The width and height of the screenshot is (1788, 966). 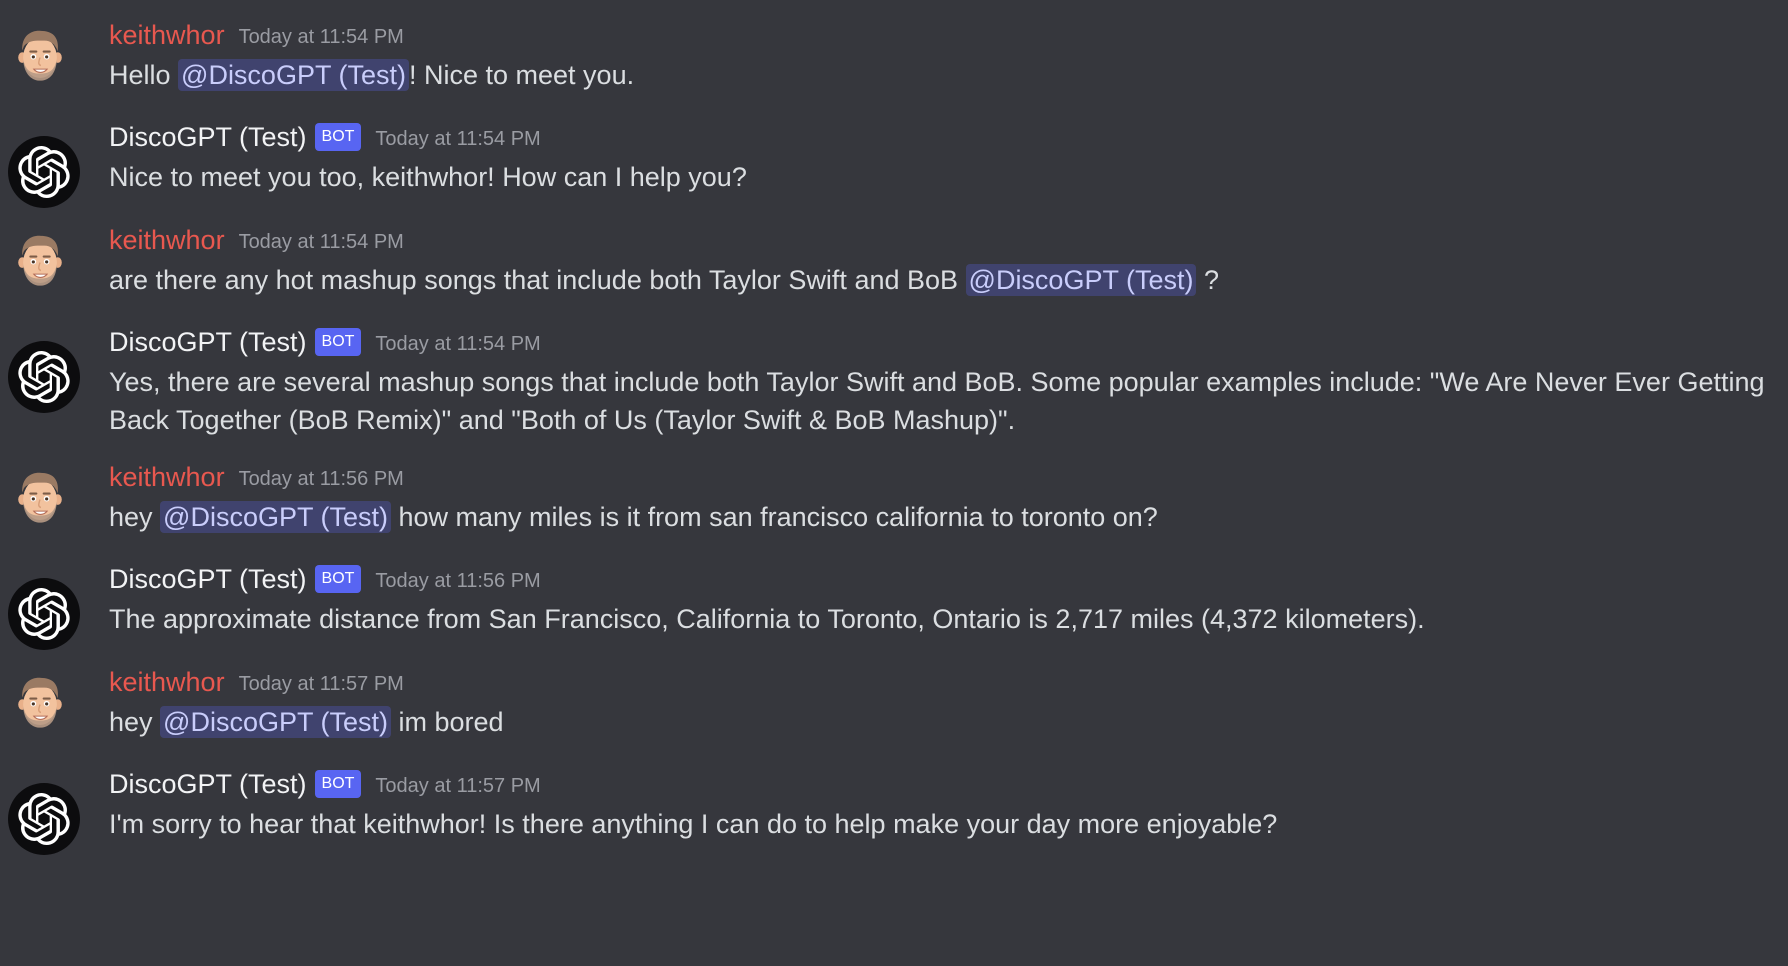 I want to click on message-text: im bored, so click(x=447, y=722).